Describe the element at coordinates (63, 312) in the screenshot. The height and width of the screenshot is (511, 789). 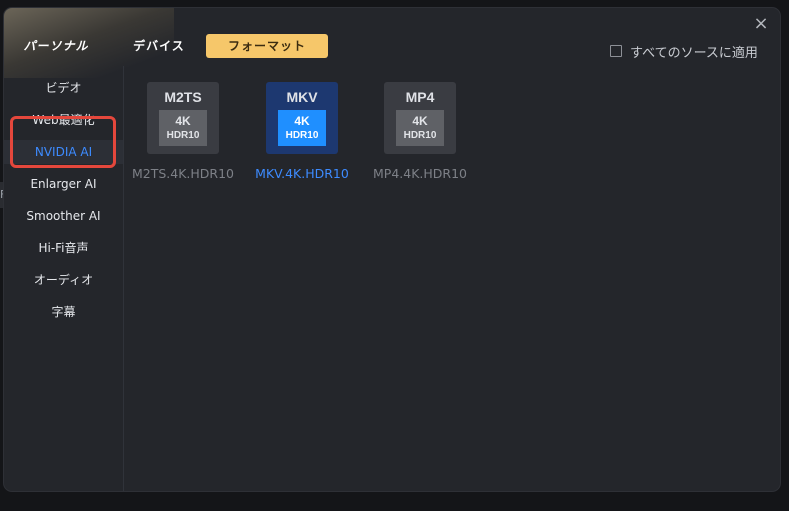
I see `sidebar-item-subtitle: 字幕` at that location.